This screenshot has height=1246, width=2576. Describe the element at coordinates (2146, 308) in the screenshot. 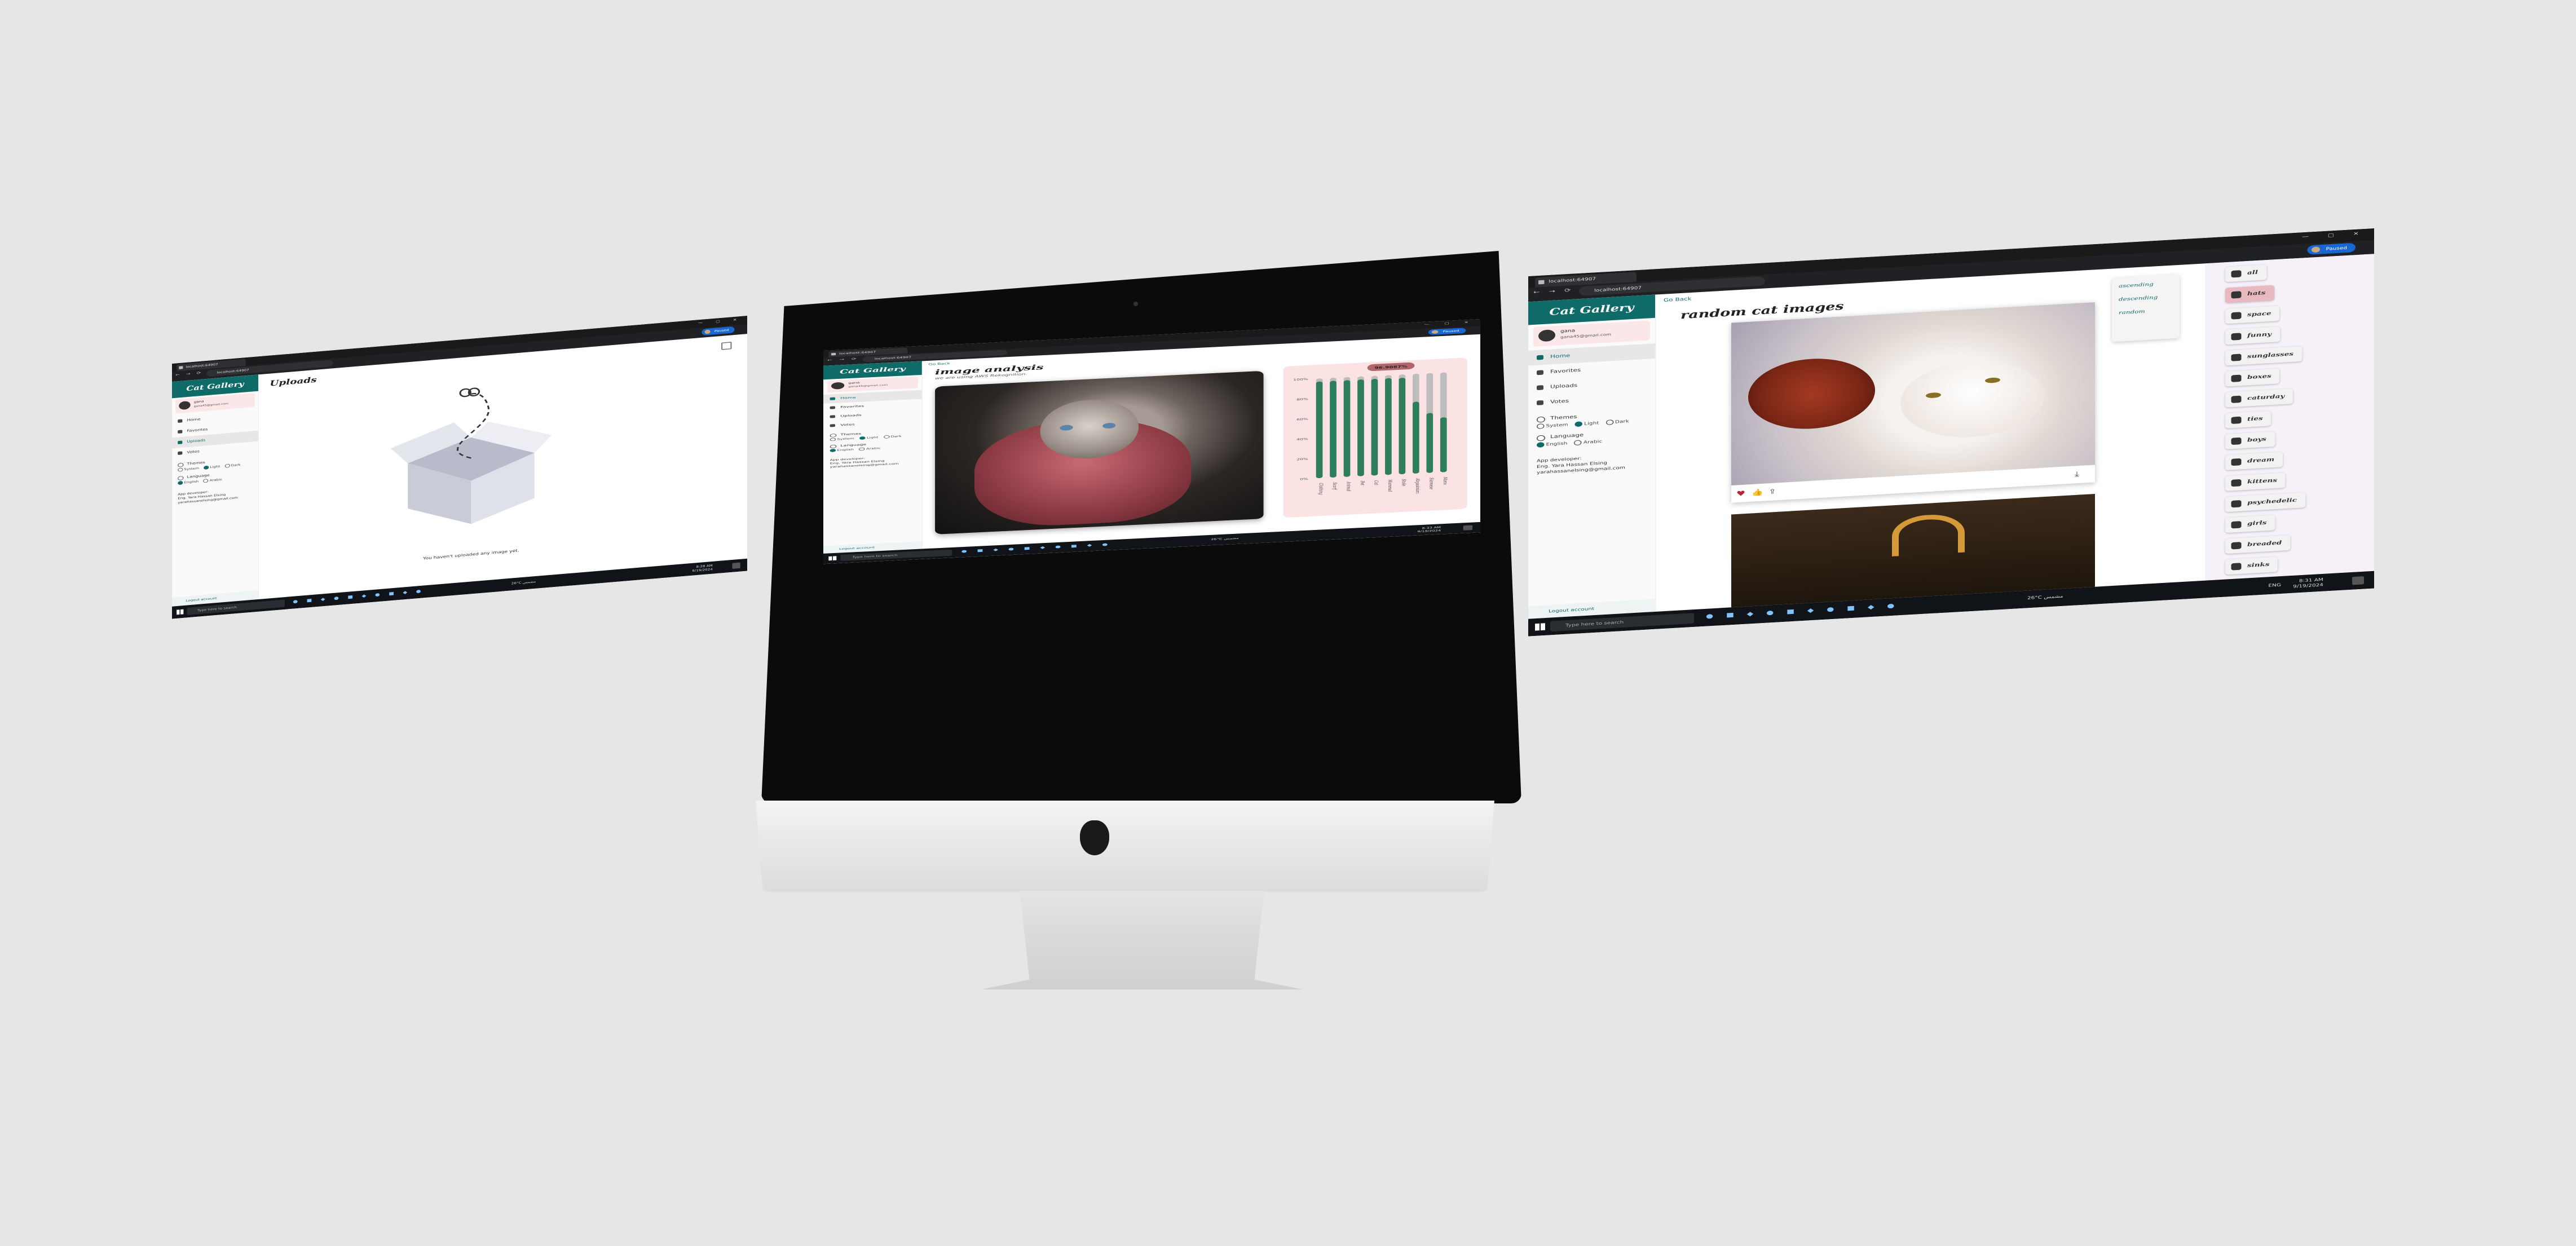

I see `sort-panel: ascending descending random` at that location.